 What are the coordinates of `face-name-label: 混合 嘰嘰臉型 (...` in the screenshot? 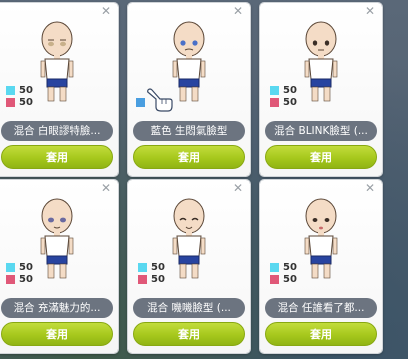 It's located at (189, 308).